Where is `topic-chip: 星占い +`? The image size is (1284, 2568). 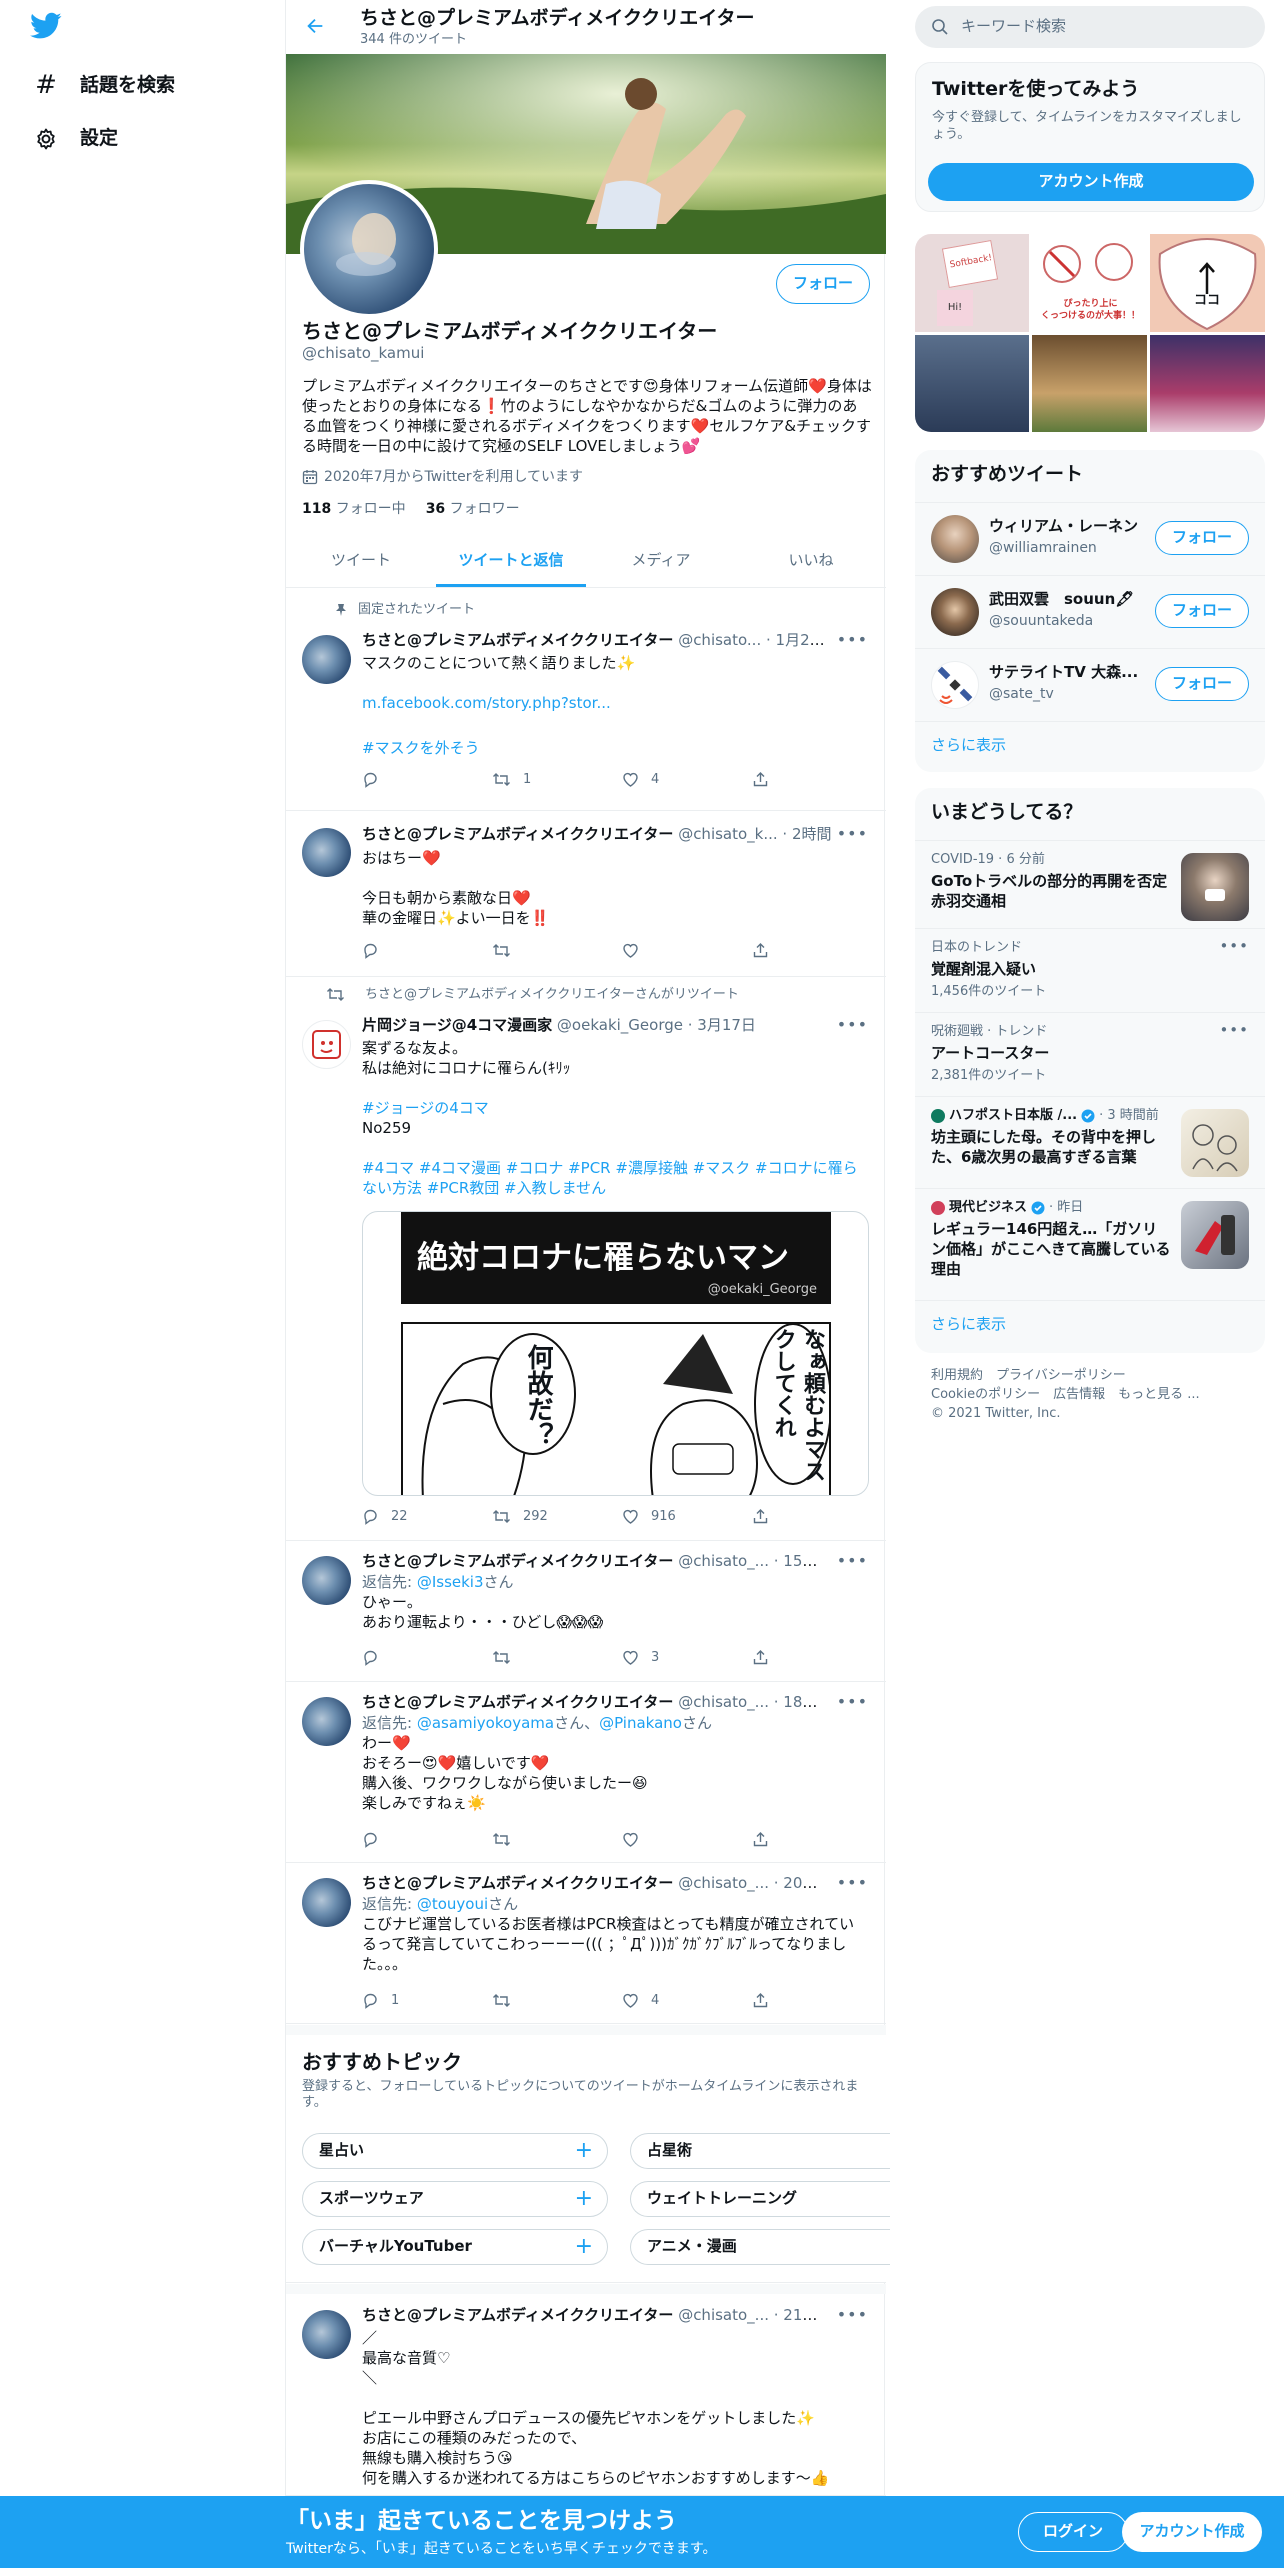
topic-chip: 星占い + is located at coordinates (455, 2151).